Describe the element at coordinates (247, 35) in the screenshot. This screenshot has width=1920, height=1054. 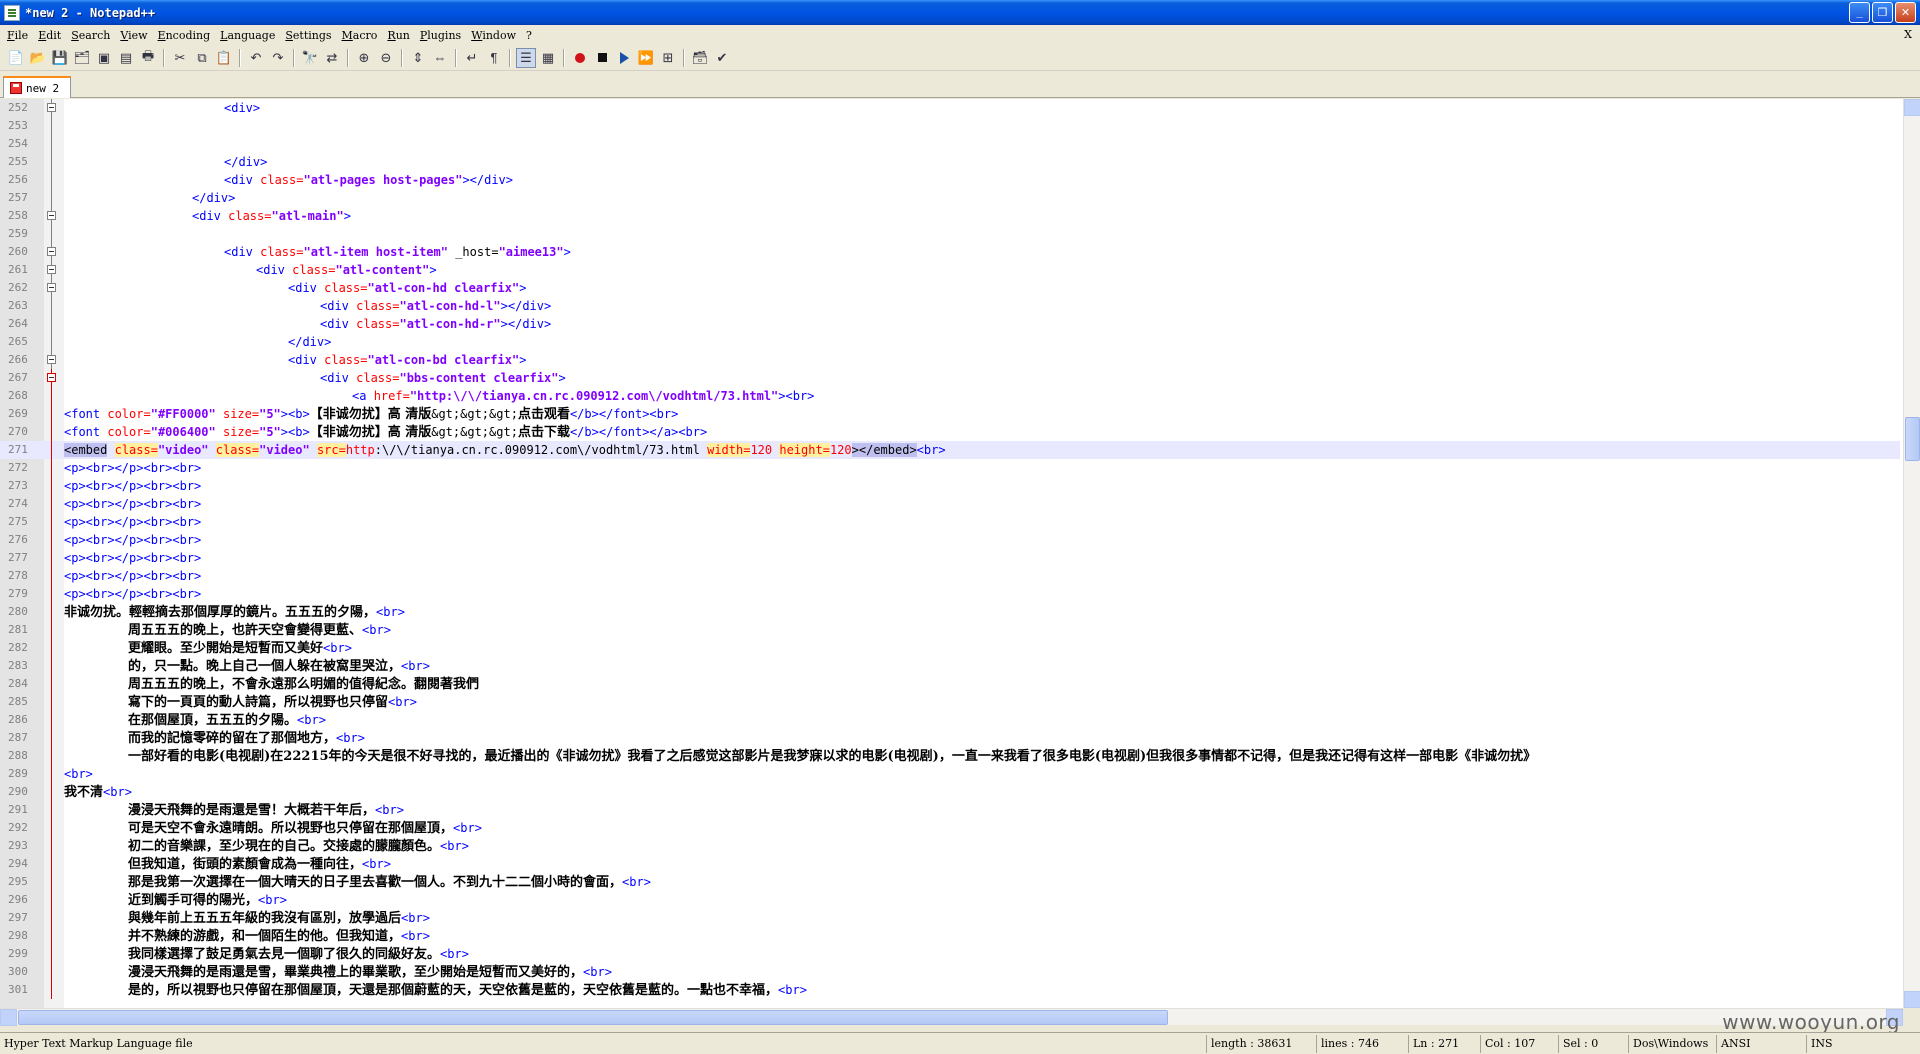
I see `menu-language: Language` at that location.